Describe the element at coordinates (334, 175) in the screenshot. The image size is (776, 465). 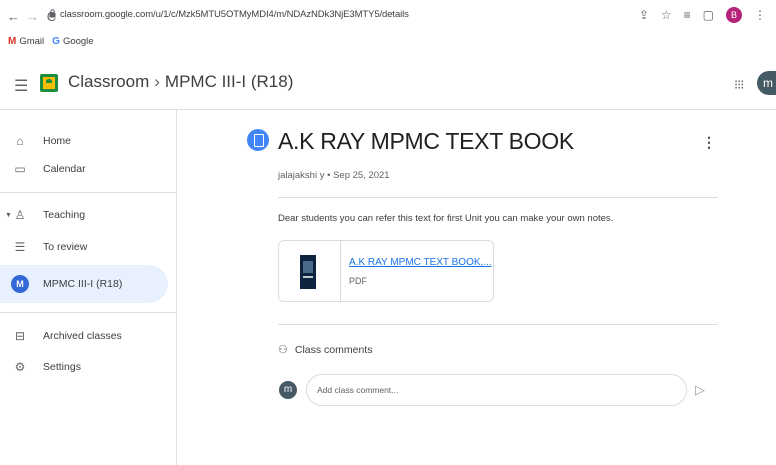
I see `post-meta: jalajakshi y • Sep 25, 2021` at that location.